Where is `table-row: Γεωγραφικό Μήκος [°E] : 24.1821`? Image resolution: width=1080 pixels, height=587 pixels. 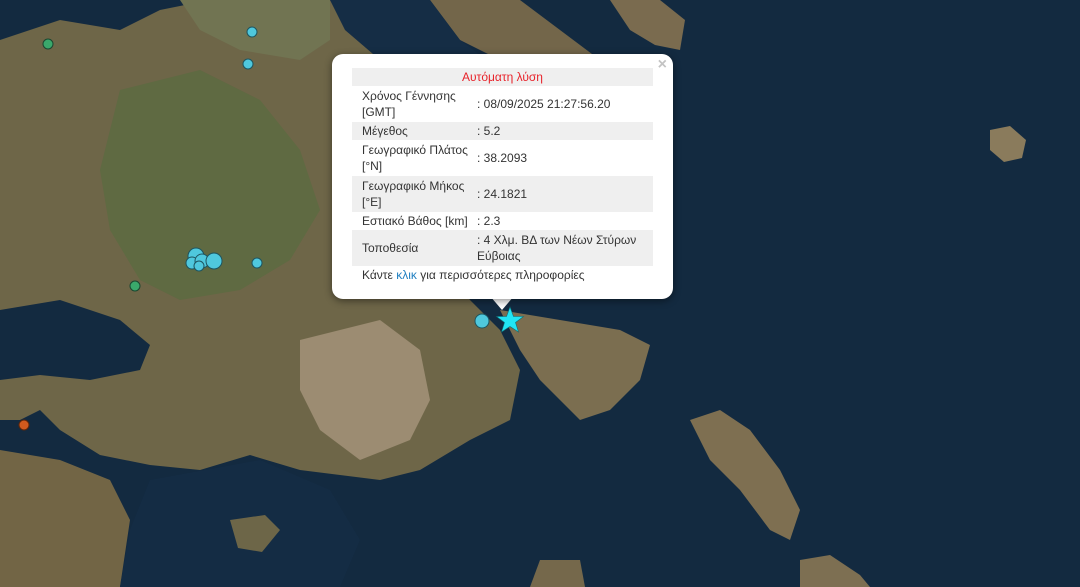 table-row: Γεωγραφικό Μήκος [°E] : 24.1821 is located at coordinates (502, 194).